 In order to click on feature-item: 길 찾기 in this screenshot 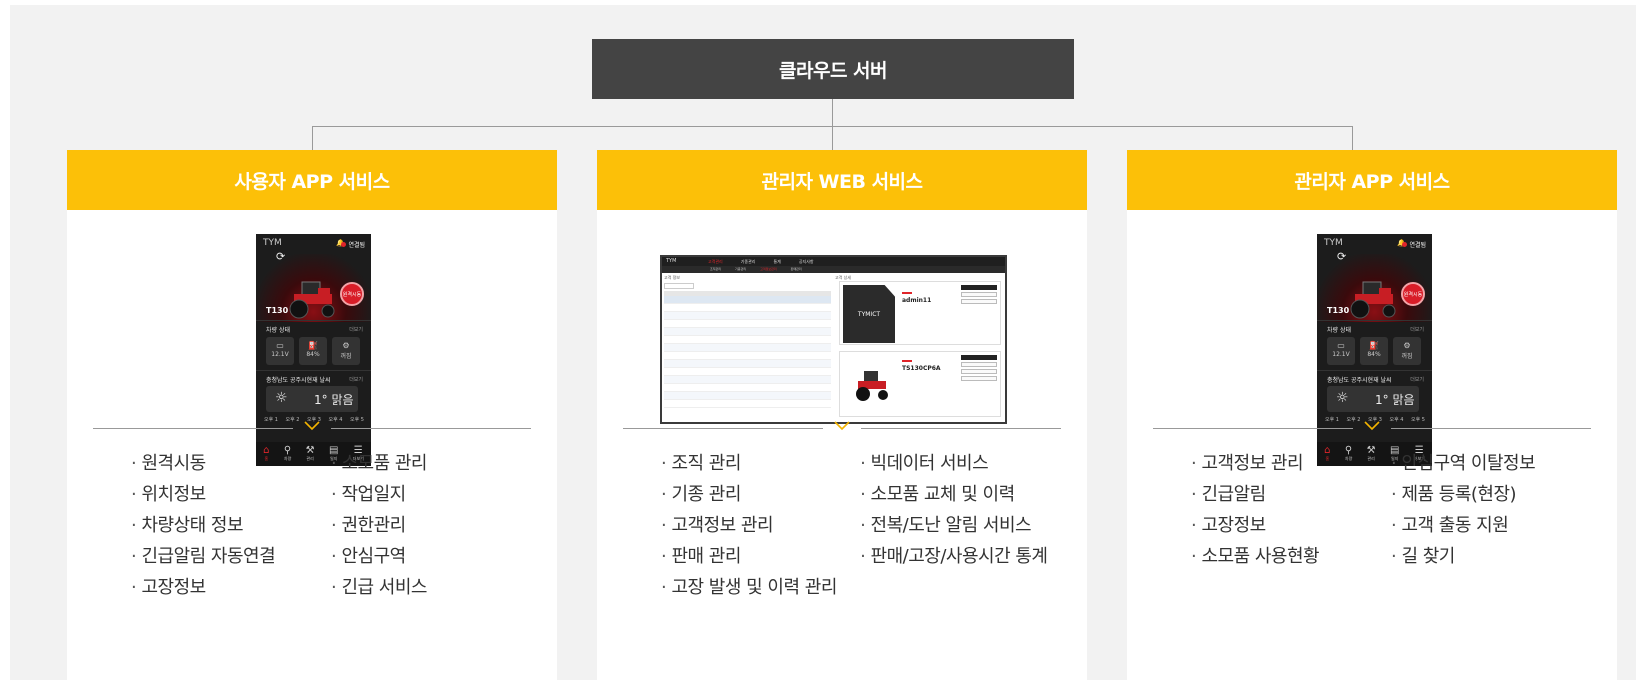, I will do `click(1491, 556)`.